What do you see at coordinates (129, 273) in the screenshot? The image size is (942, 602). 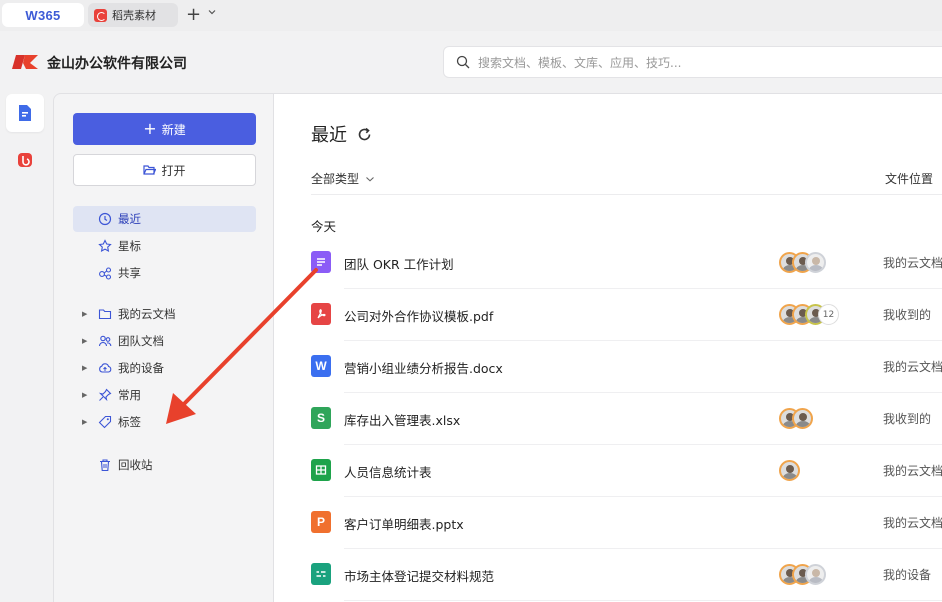 I see `sidebar-item-label: 共享` at bounding box center [129, 273].